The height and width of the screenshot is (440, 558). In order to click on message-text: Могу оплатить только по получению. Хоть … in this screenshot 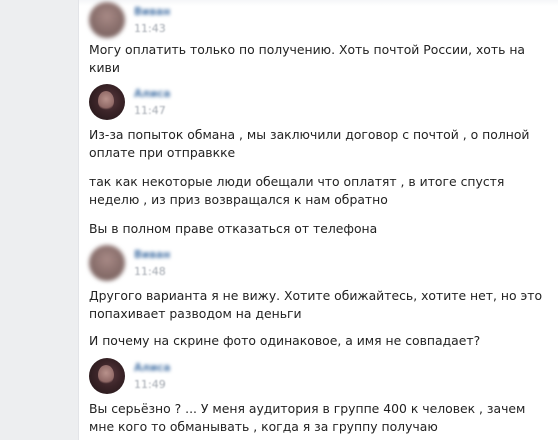, I will do `click(307, 58)`.